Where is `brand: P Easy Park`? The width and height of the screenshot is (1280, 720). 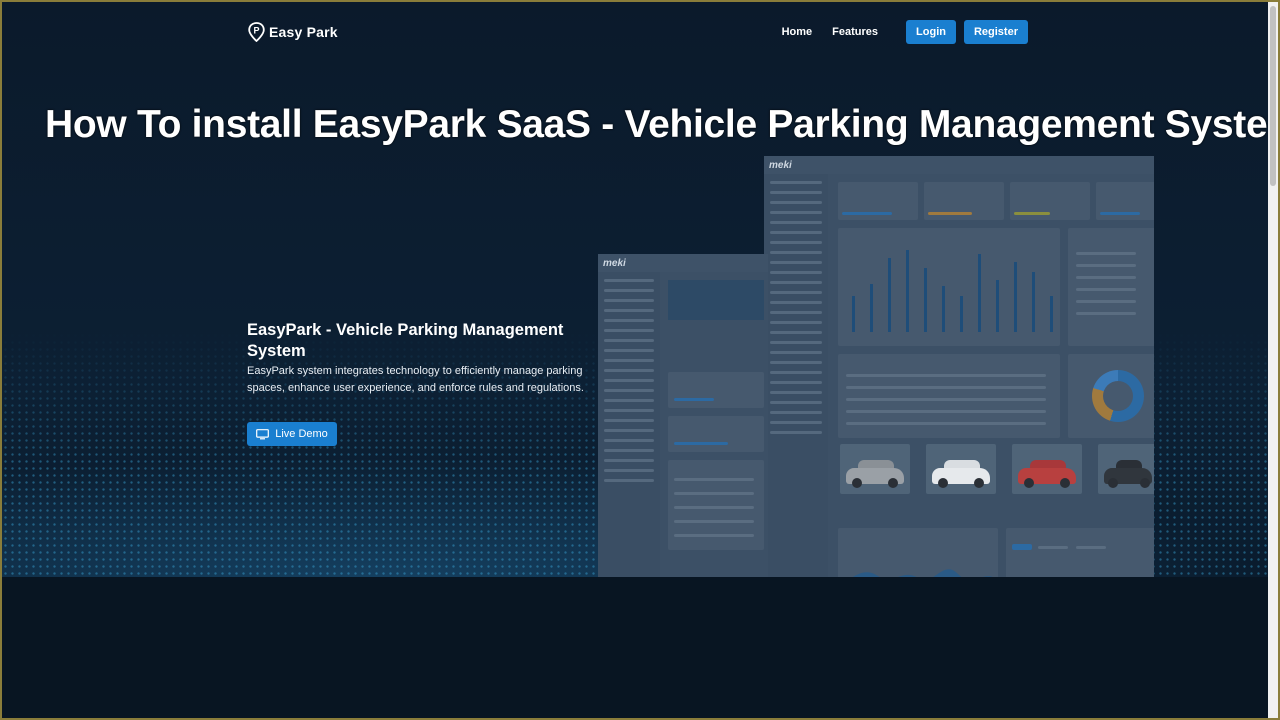 brand: P Easy Park is located at coordinates (293, 32).